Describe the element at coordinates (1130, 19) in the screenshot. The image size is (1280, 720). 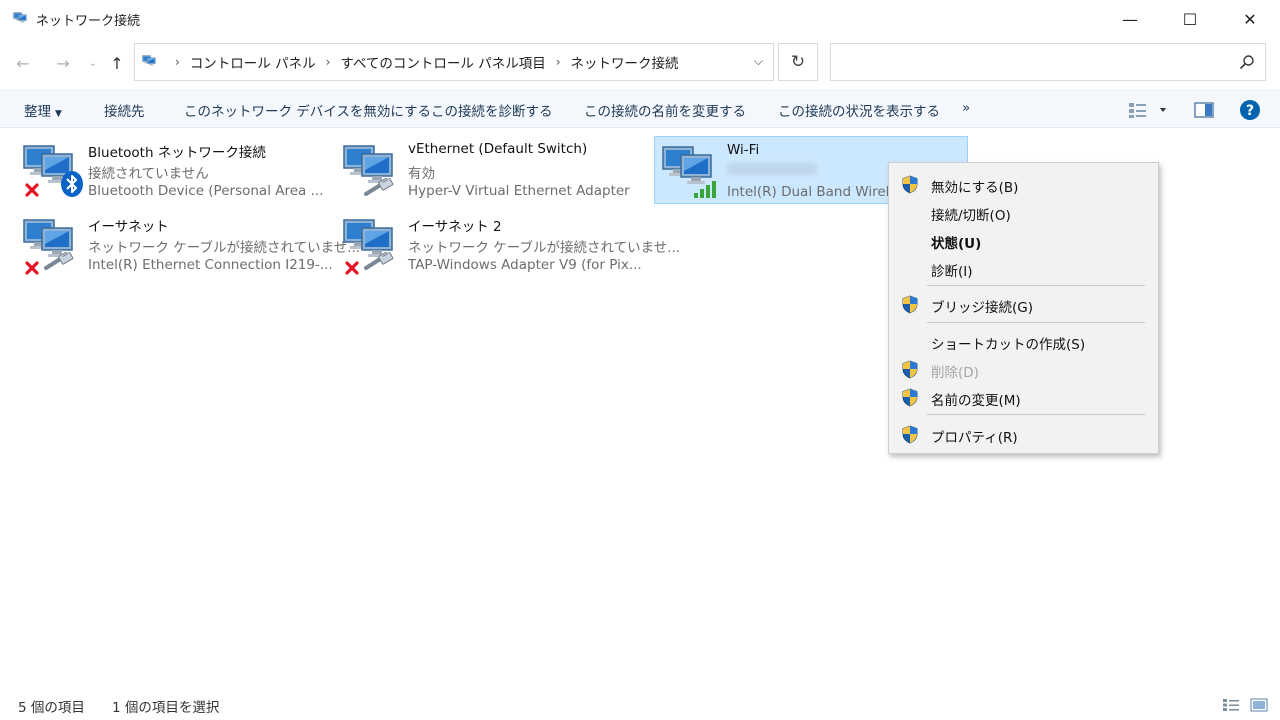
I see `minimize-button: —` at that location.